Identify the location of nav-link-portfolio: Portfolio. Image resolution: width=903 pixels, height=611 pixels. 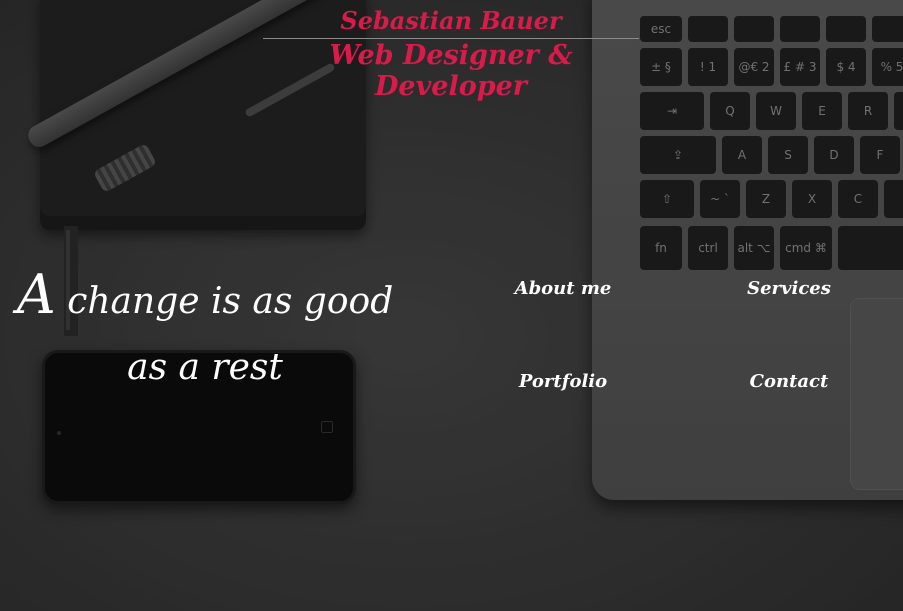
(563, 381).